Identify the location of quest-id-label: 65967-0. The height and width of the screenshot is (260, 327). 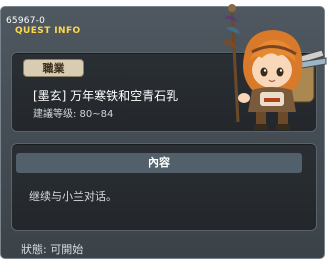
(26, 21).